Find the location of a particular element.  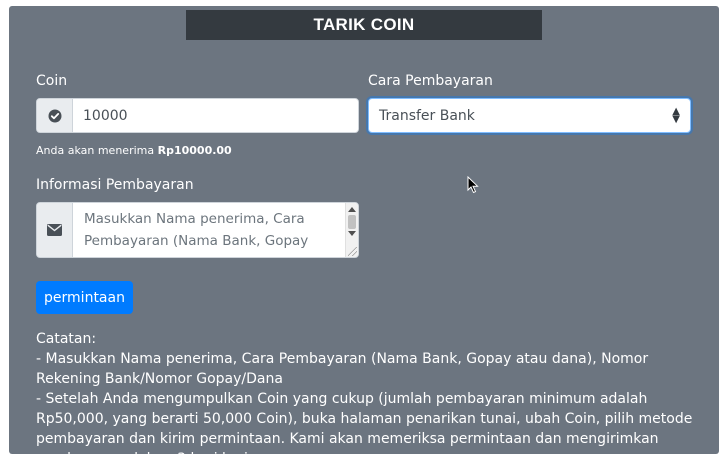

mouse-cursor-icon is located at coordinates (473, 186).